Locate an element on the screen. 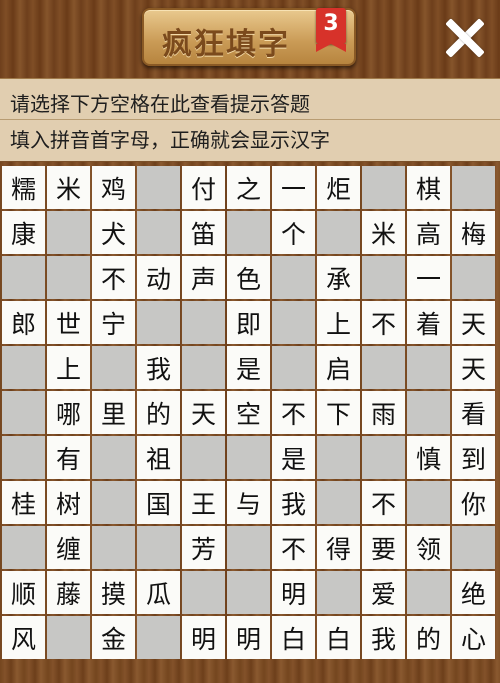 This screenshot has height=683, width=500. grid-cell: 国 is located at coordinates (158, 502).